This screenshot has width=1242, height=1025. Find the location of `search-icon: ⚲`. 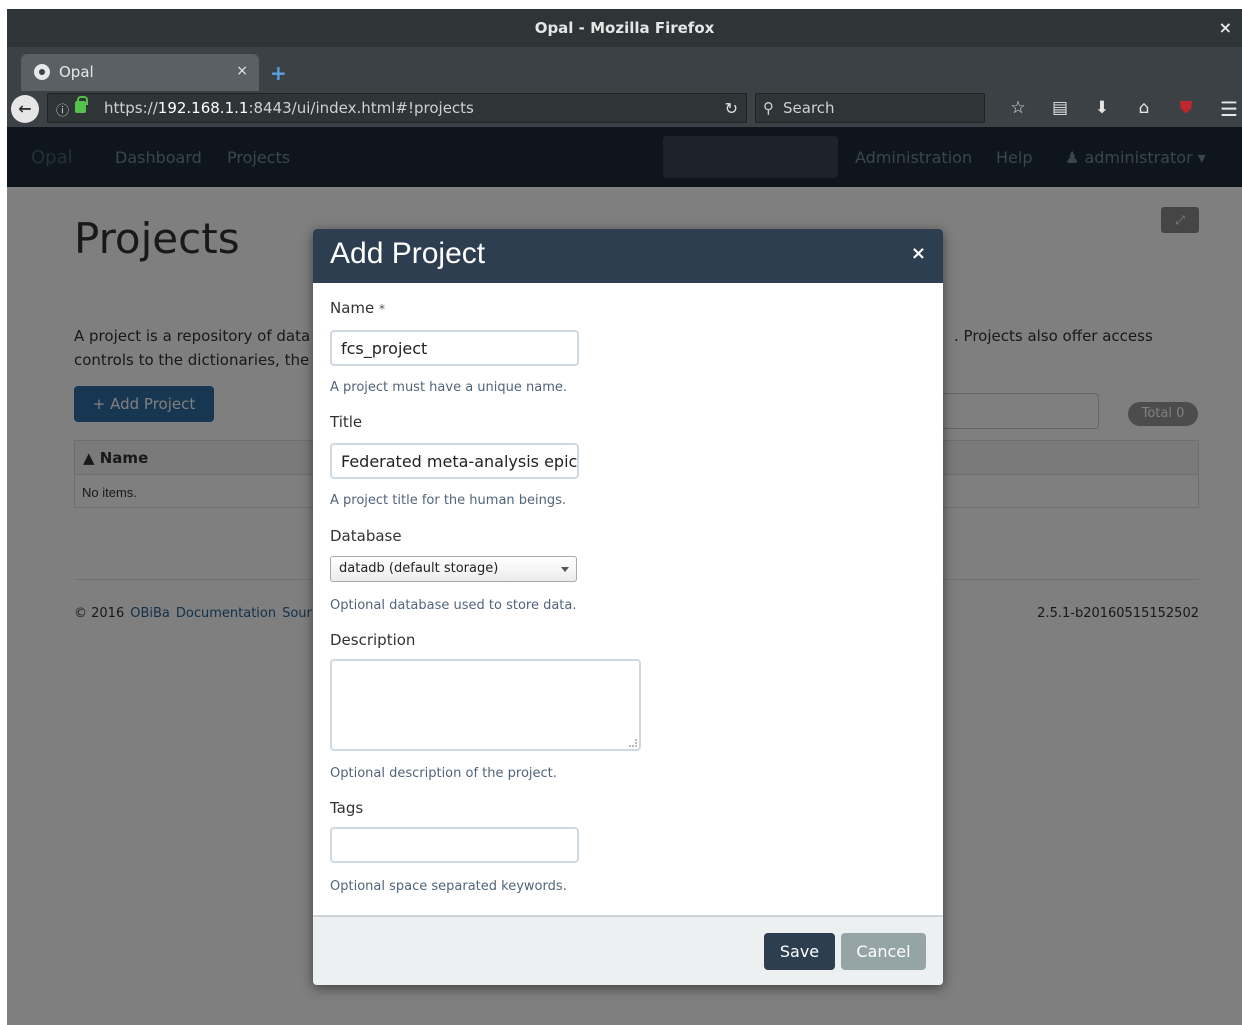

search-icon: ⚲ is located at coordinates (768, 108).